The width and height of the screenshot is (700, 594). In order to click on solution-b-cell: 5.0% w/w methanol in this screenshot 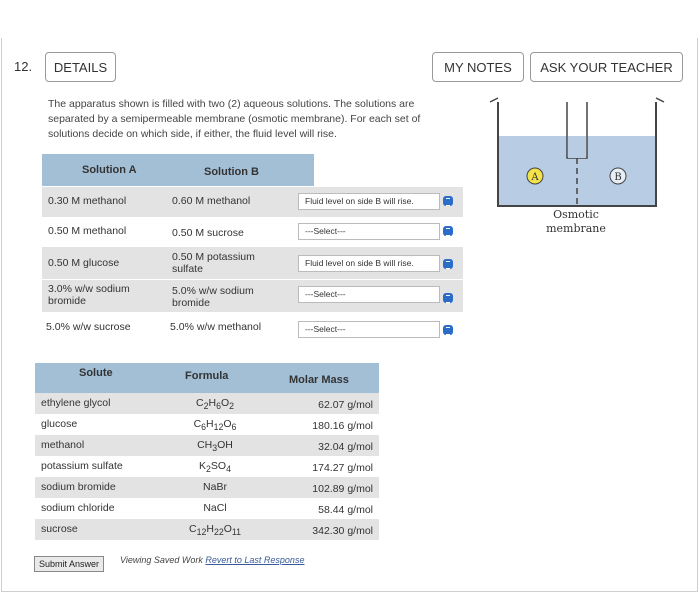, I will do `click(216, 327)`.